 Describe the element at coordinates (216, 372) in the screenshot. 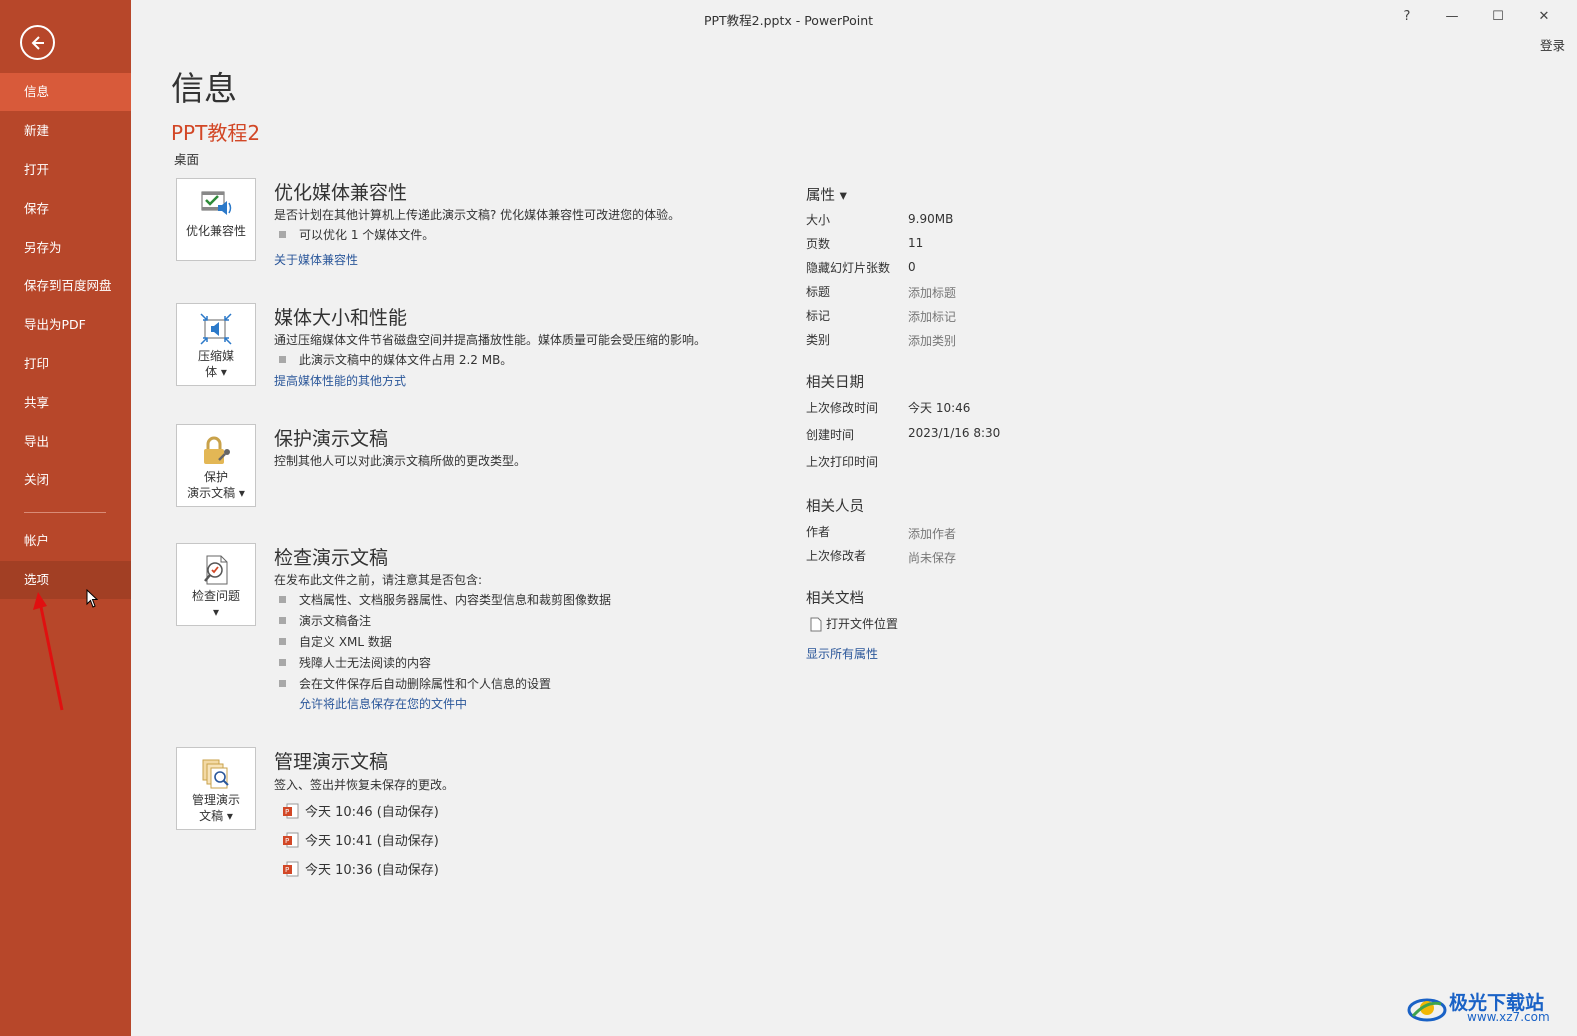

I see `compress-media-label-2: 体 ▾` at that location.